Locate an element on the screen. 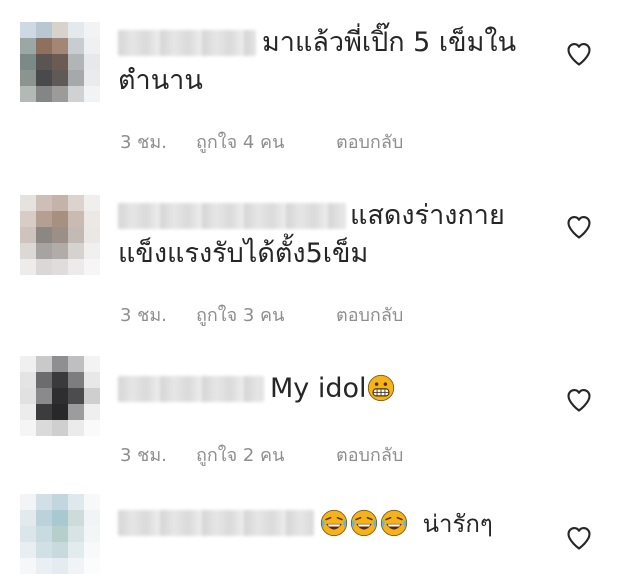 This screenshot has height=579, width=640. comment-meta: 3 ชม. ถูกใจ 2 คน ตอบกลับ is located at coordinates (320, 453).